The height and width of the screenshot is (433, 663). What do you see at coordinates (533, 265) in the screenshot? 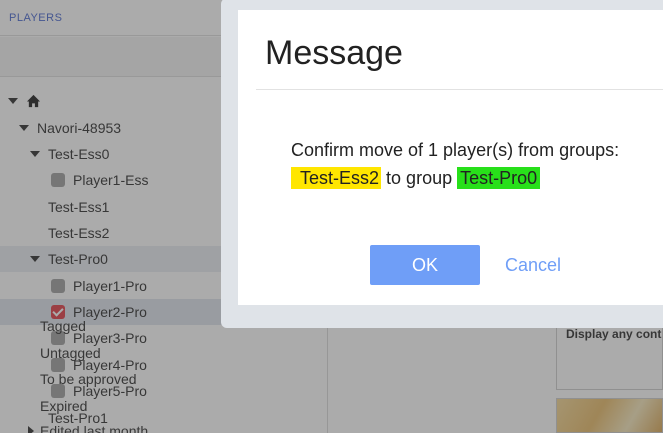
I see `cancel-button: Cancel` at bounding box center [533, 265].